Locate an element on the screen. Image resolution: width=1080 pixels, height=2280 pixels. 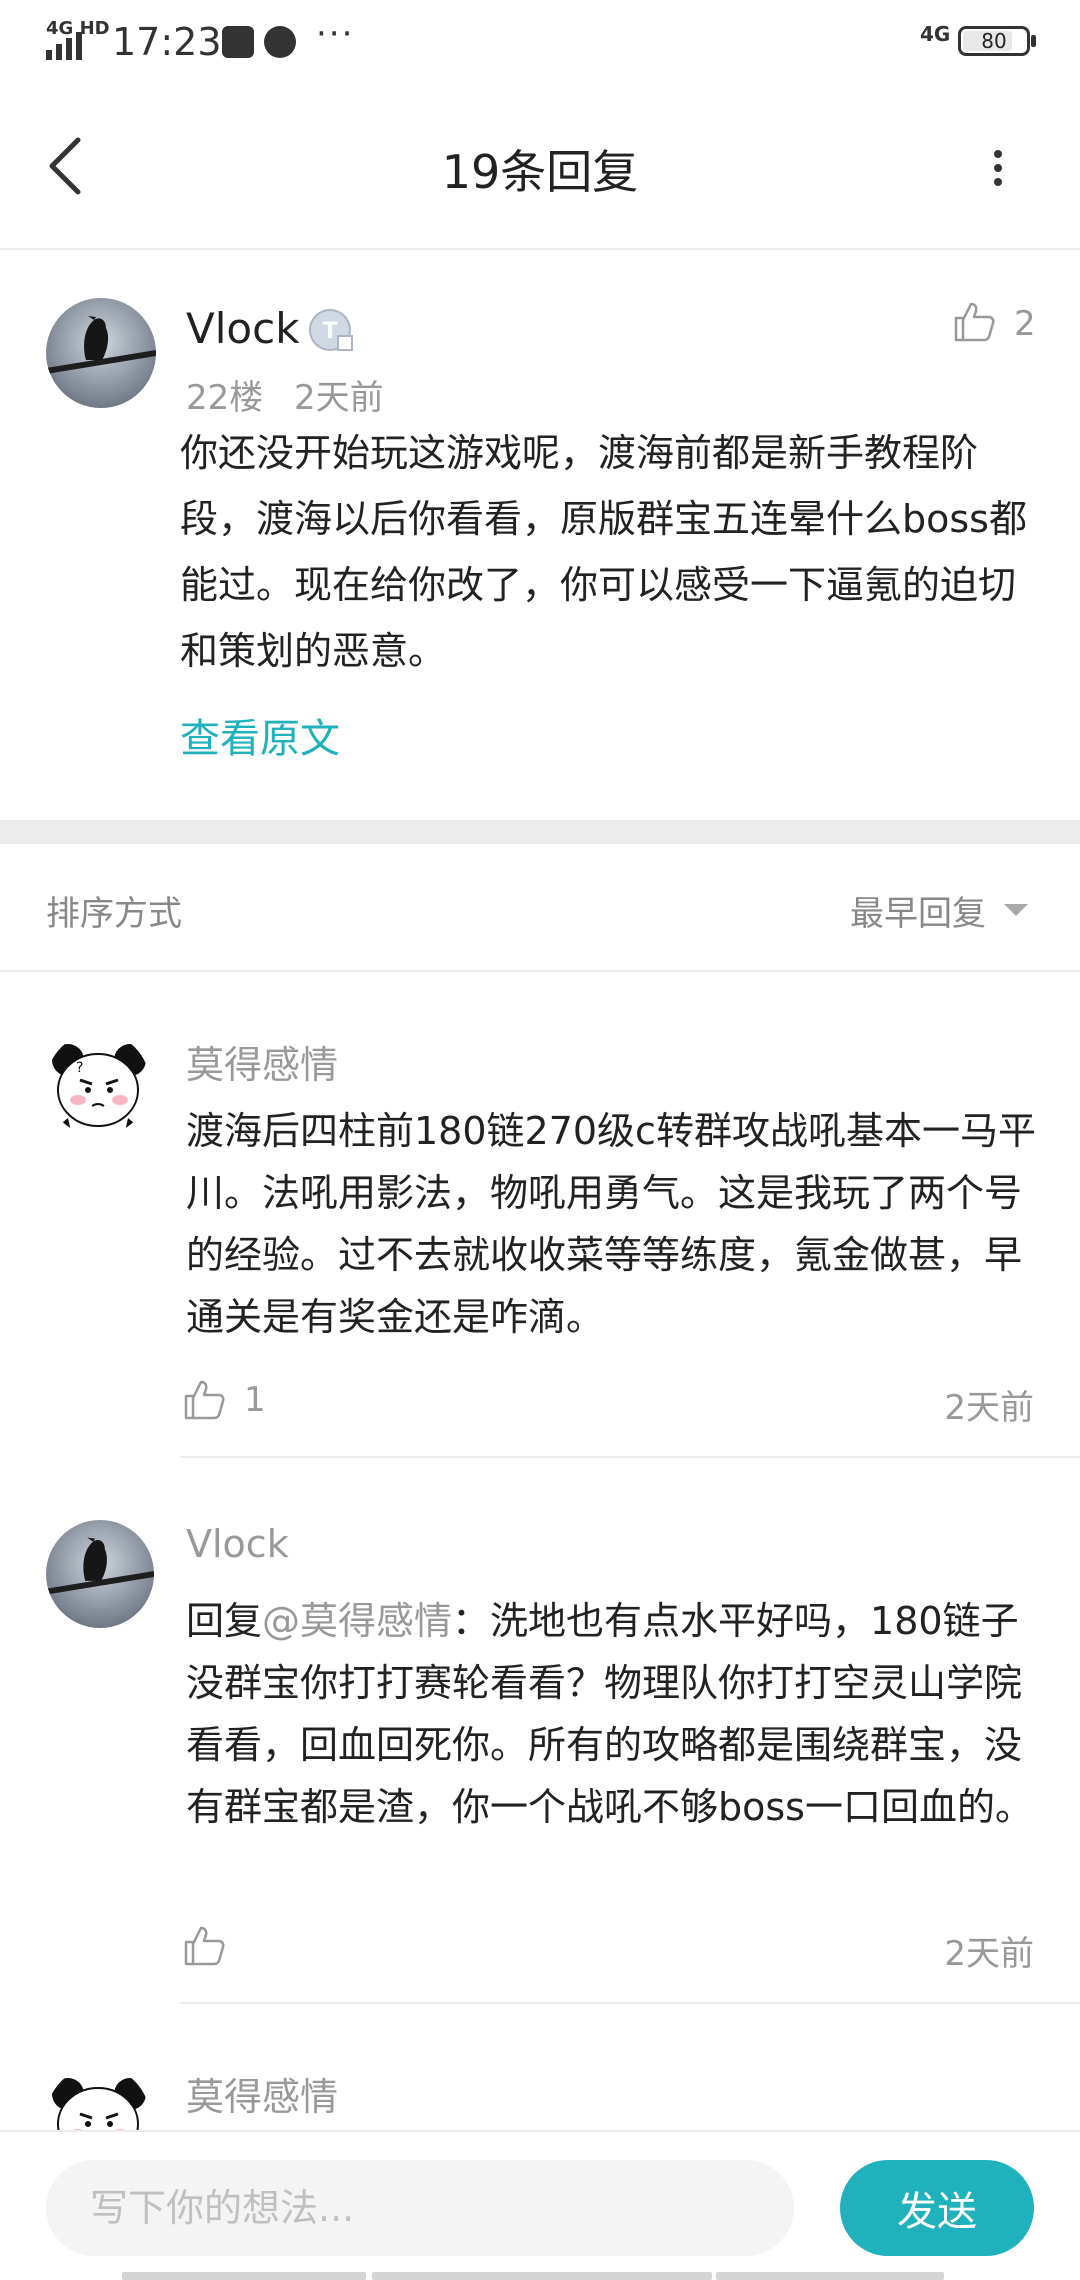
comment-author: Vlock is located at coordinates (243, 328).